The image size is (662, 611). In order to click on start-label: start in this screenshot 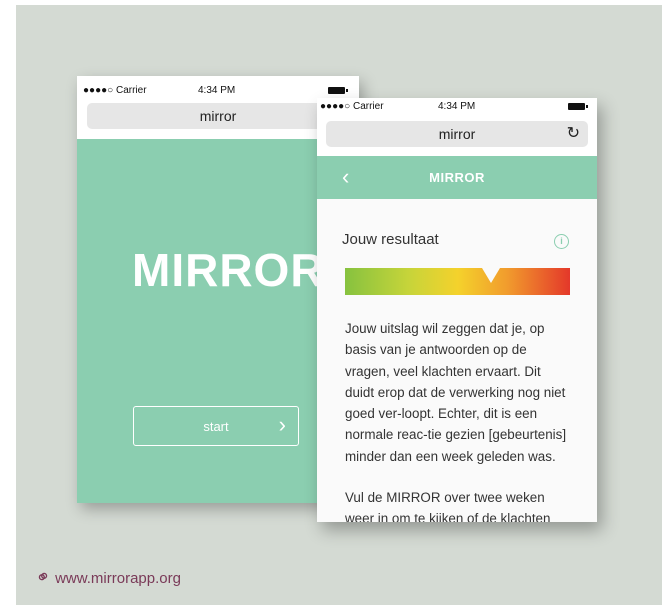, I will do `click(216, 426)`.